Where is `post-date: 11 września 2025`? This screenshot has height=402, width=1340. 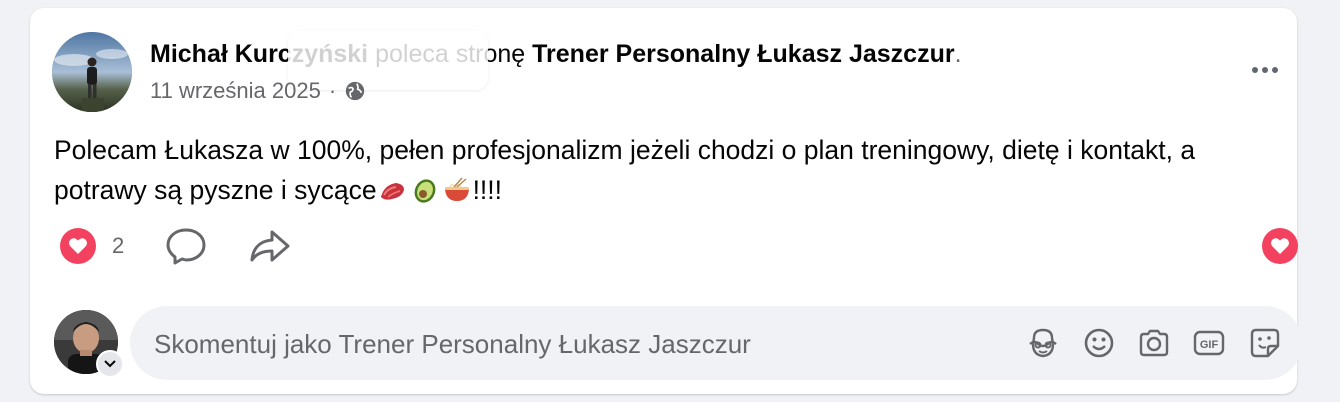
post-date: 11 września 2025 is located at coordinates (235, 91).